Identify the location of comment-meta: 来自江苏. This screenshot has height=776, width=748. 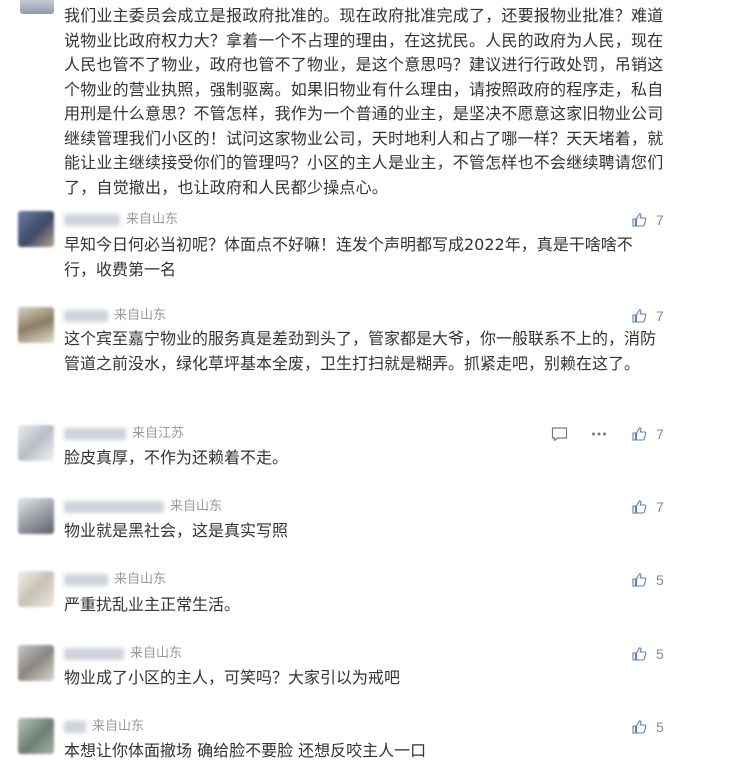
(124, 434).